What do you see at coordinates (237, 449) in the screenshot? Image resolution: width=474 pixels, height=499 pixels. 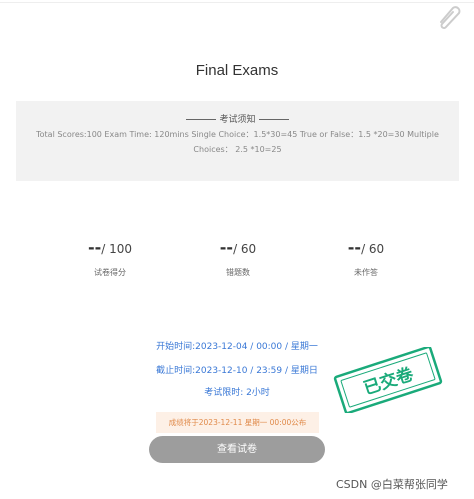 I see `view-paper-button: 查看试卷` at bounding box center [237, 449].